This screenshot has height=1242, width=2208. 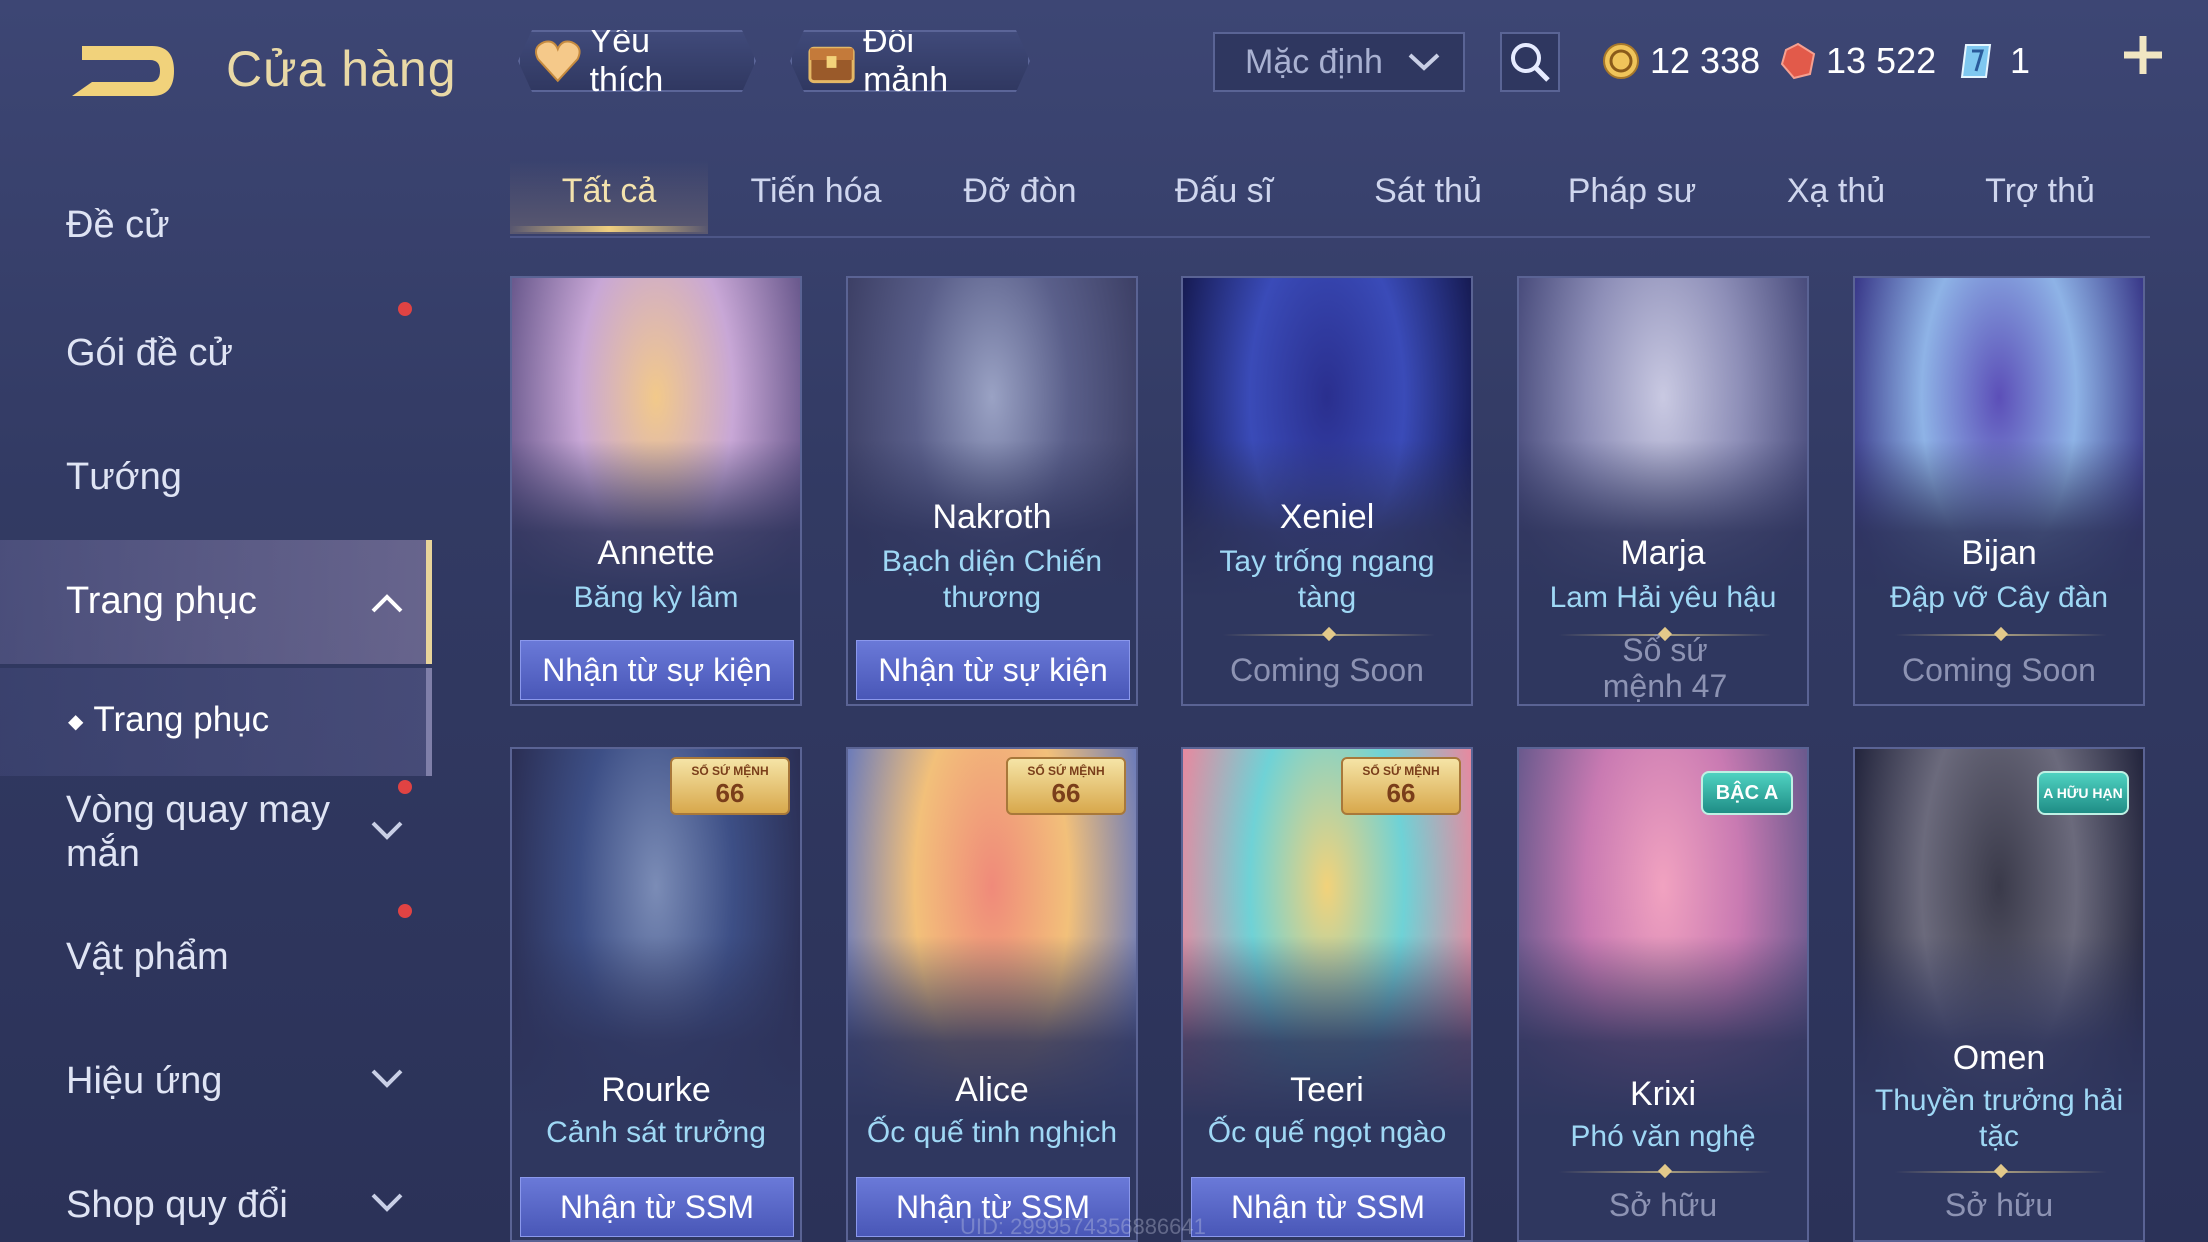 What do you see at coordinates (201, 832) in the screenshot?
I see `sidebar-item-vong-quay: Vòng quay may mắn` at bounding box center [201, 832].